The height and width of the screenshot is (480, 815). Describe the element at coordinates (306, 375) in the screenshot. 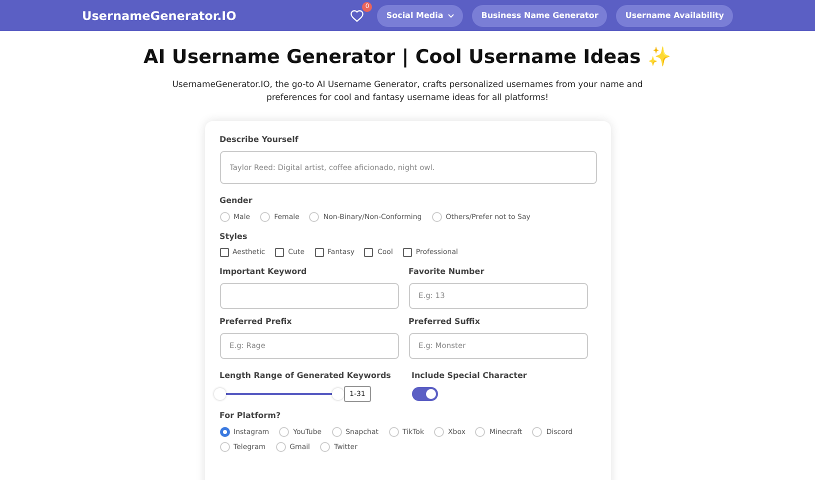

I see `field-label: Length Range of Generated Keywords` at that location.